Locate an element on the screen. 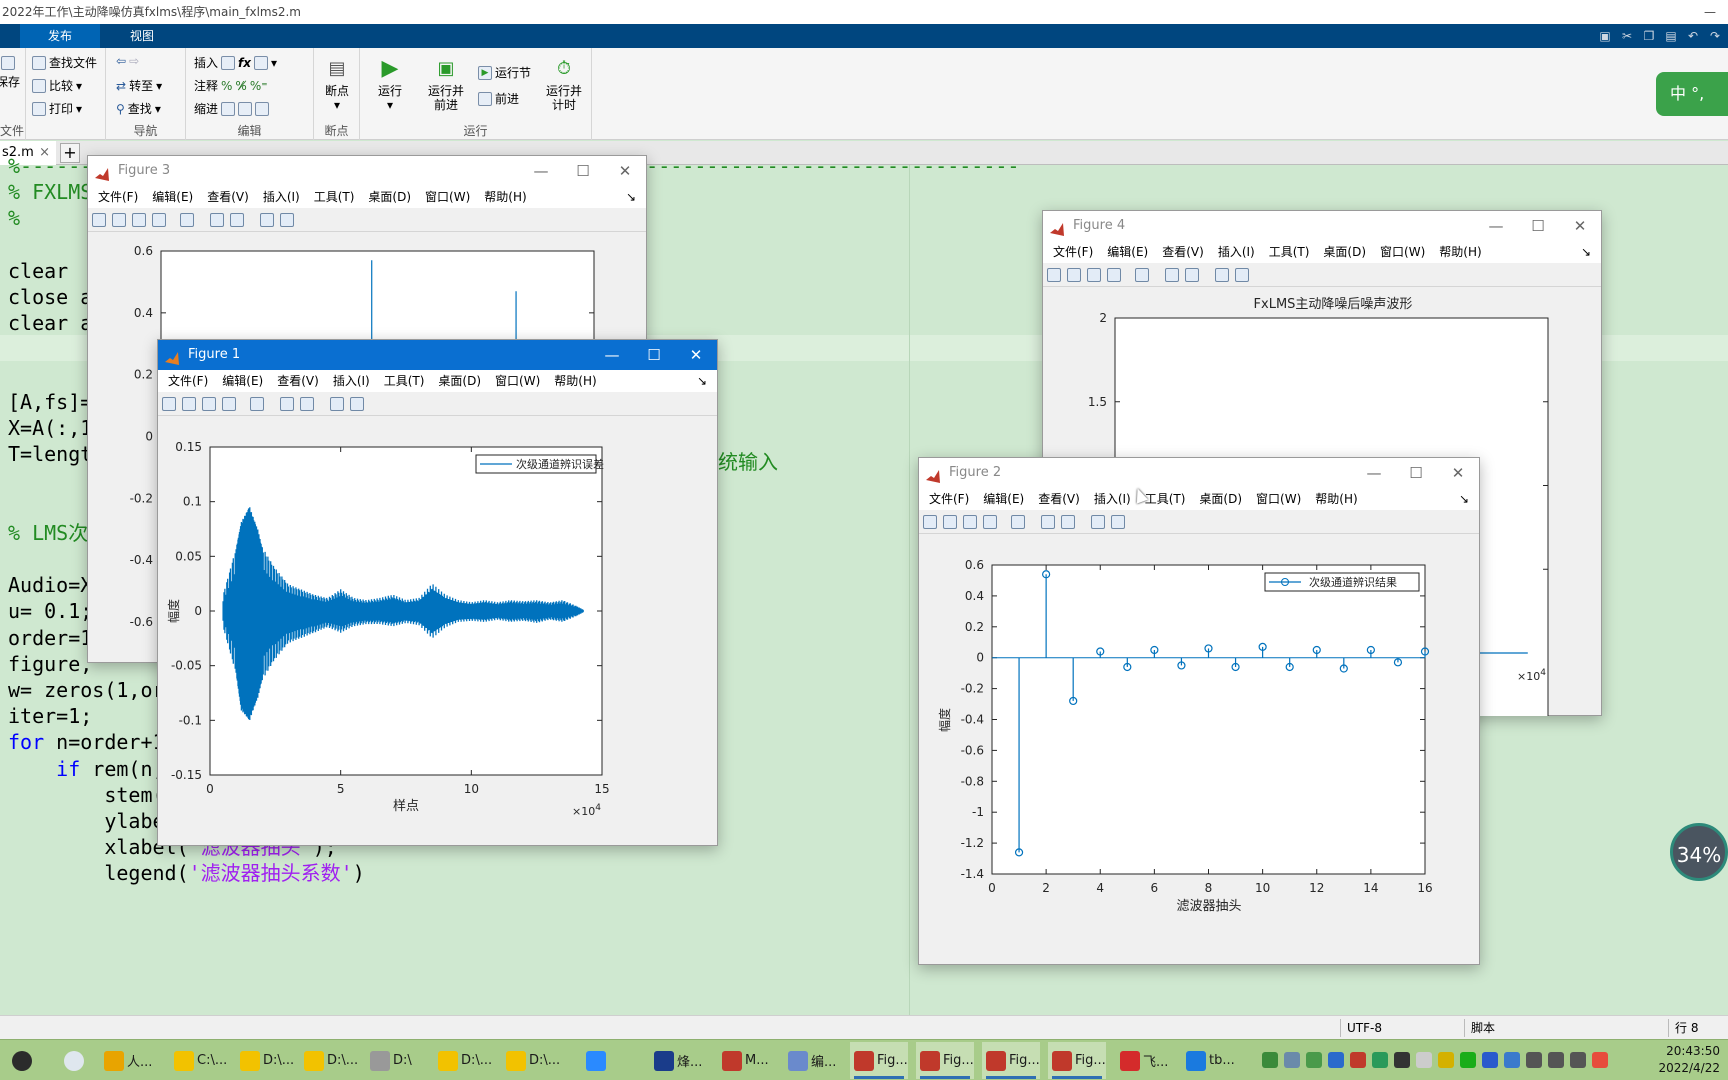 The width and height of the screenshot is (1728, 1080). uncomment-icon: %̸ is located at coordinates (240, 86).